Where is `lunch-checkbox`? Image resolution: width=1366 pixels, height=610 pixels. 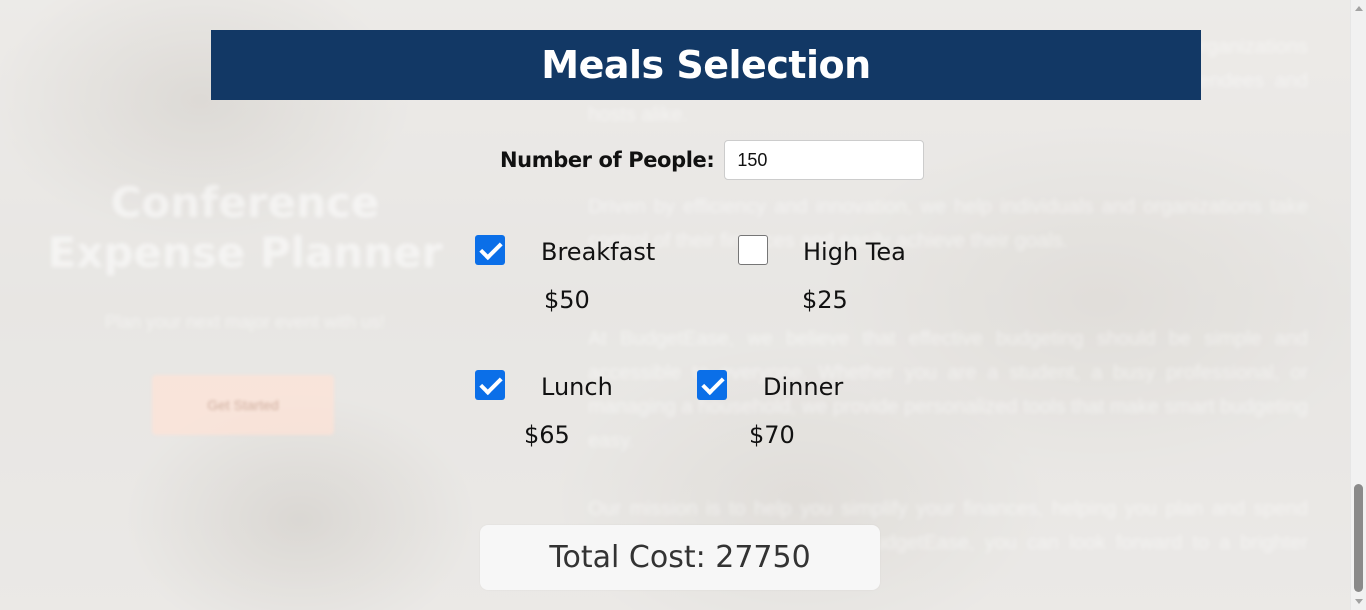 lunch-checkbox is located at coordinates (490, 385).